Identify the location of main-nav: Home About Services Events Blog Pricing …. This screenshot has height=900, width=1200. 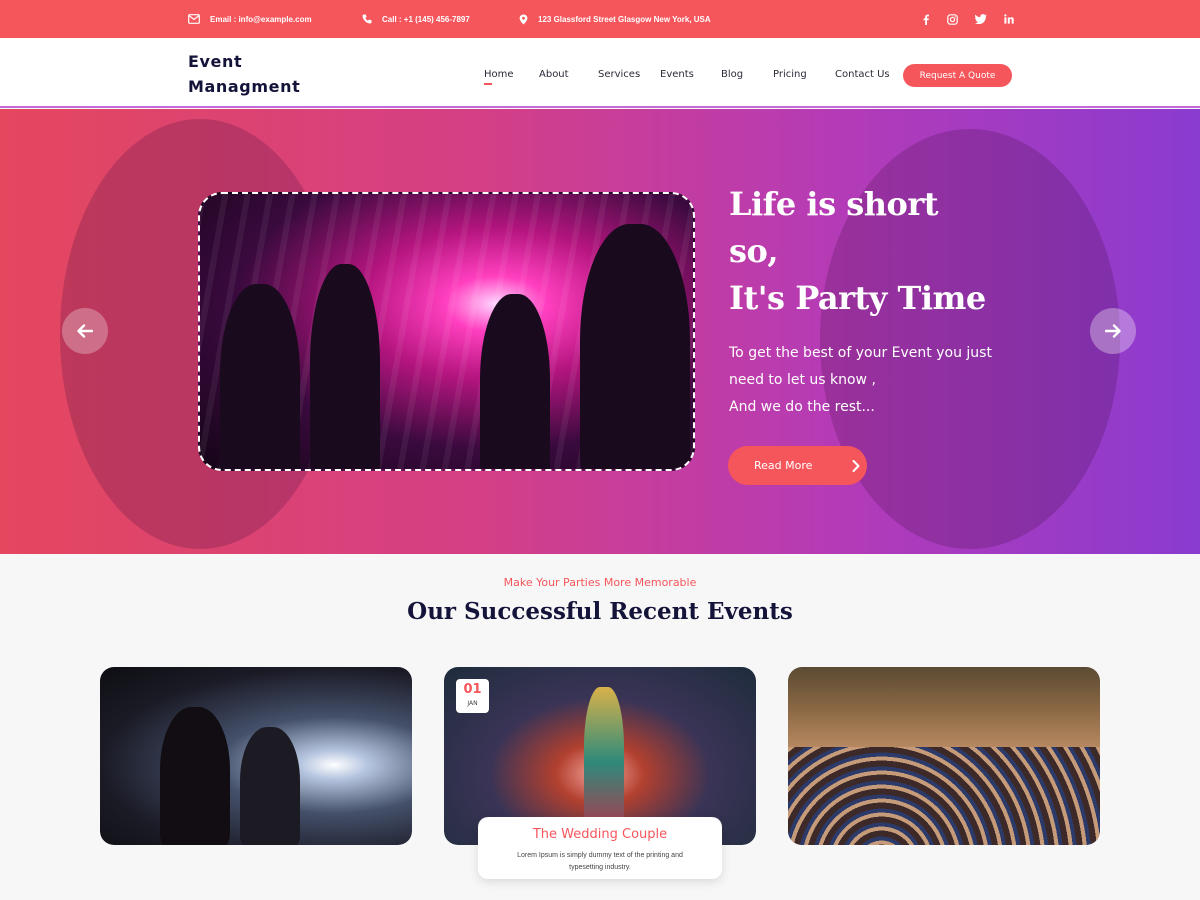
(600, 73).